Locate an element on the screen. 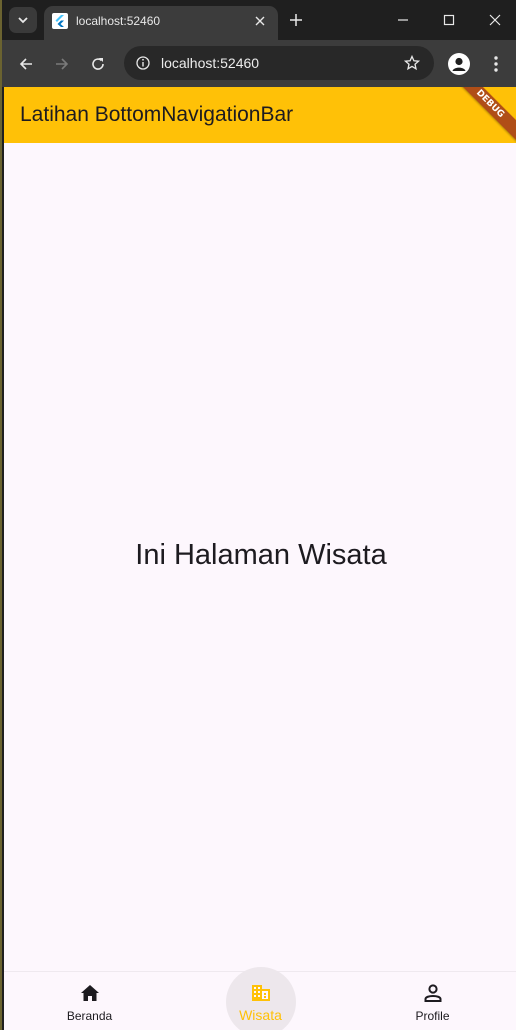 The image size is (516, 1030). nav-item-profile: Profile is located at coordinates (431, 1001).